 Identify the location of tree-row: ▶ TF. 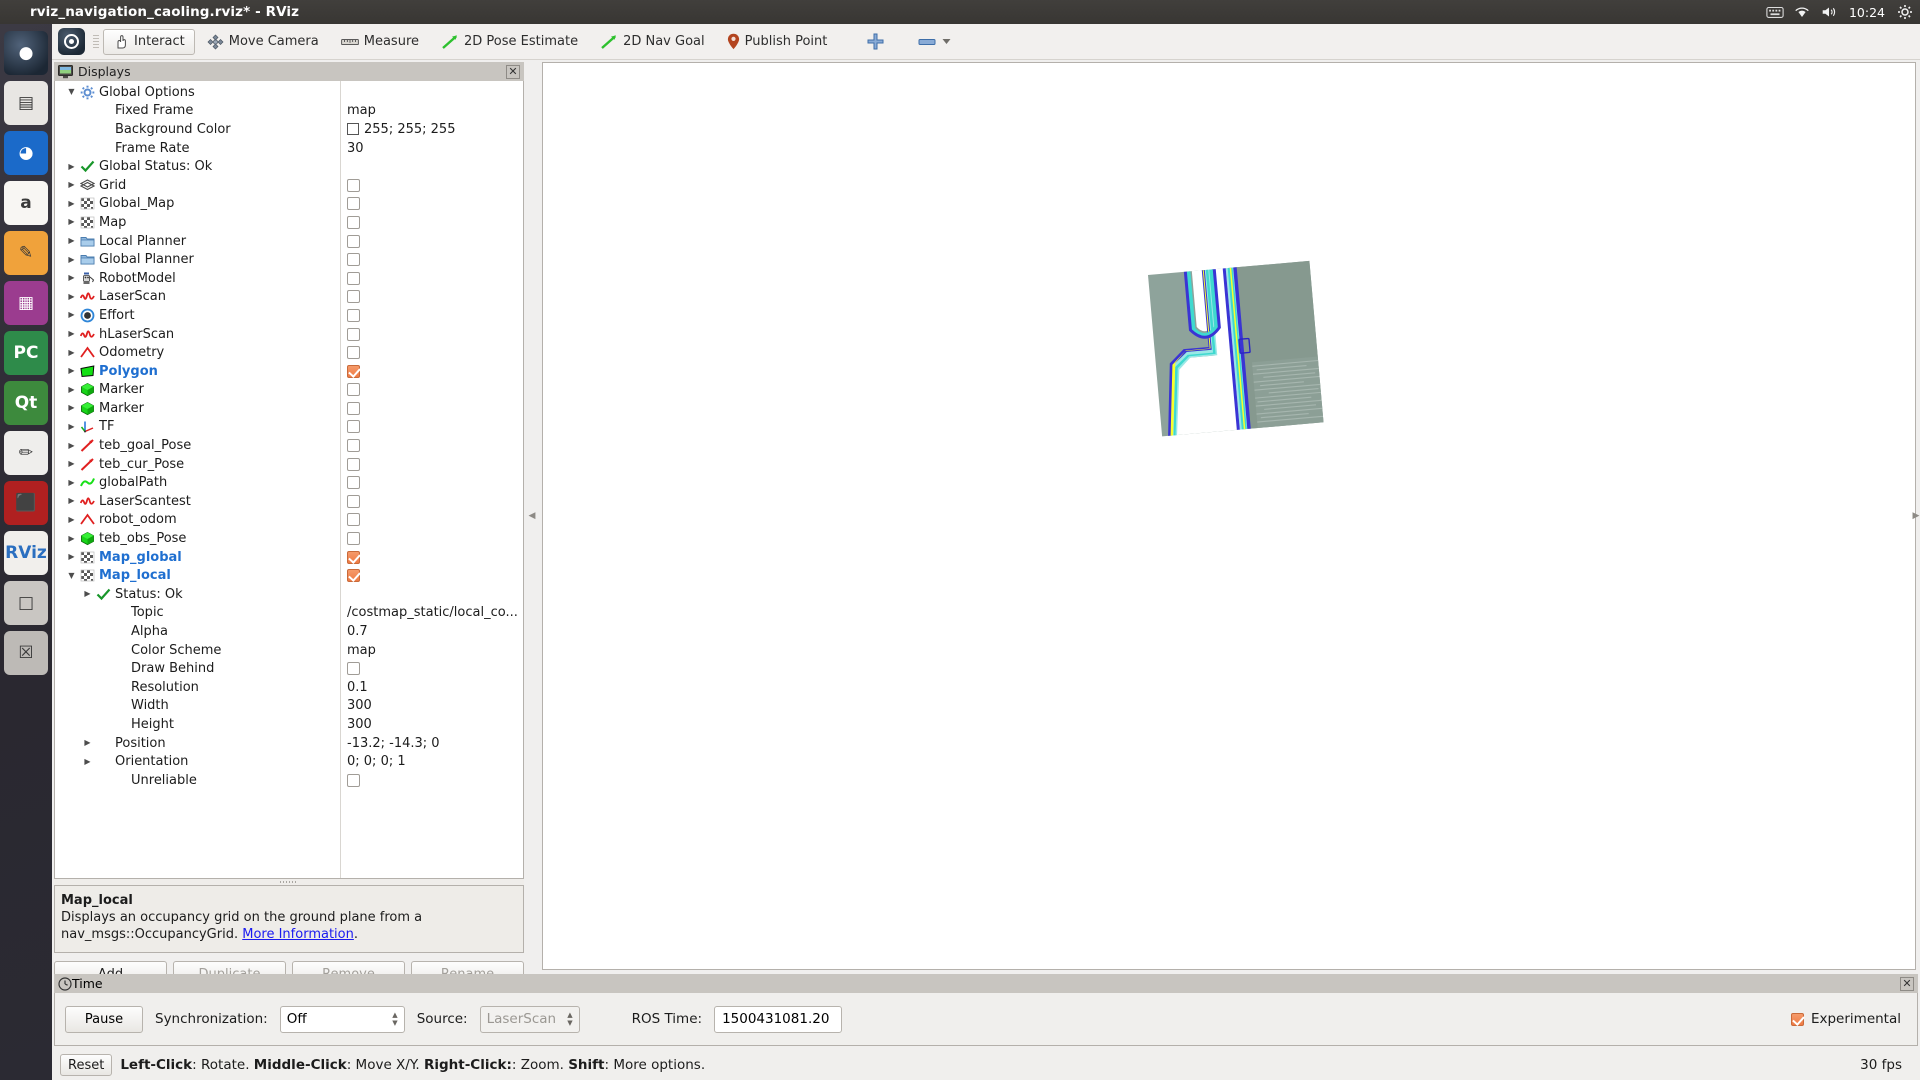
(289, 427).